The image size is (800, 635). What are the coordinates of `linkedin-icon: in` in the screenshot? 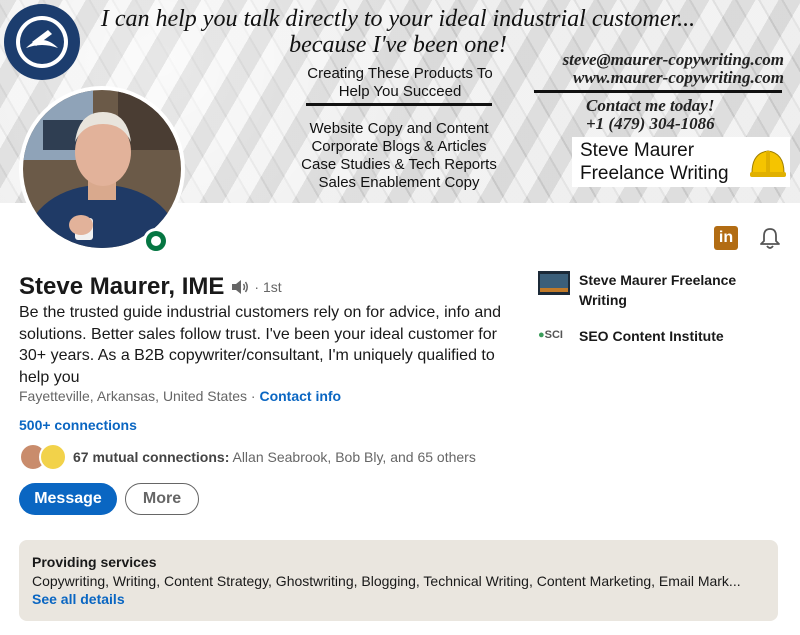 It's located at (726, 238).